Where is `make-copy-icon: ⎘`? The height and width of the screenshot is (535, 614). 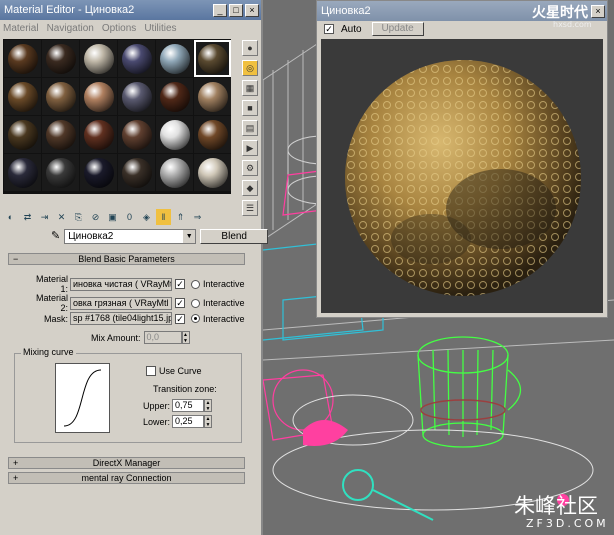
make-copy-icon: ⎘ is located at coordinates (78, 217).